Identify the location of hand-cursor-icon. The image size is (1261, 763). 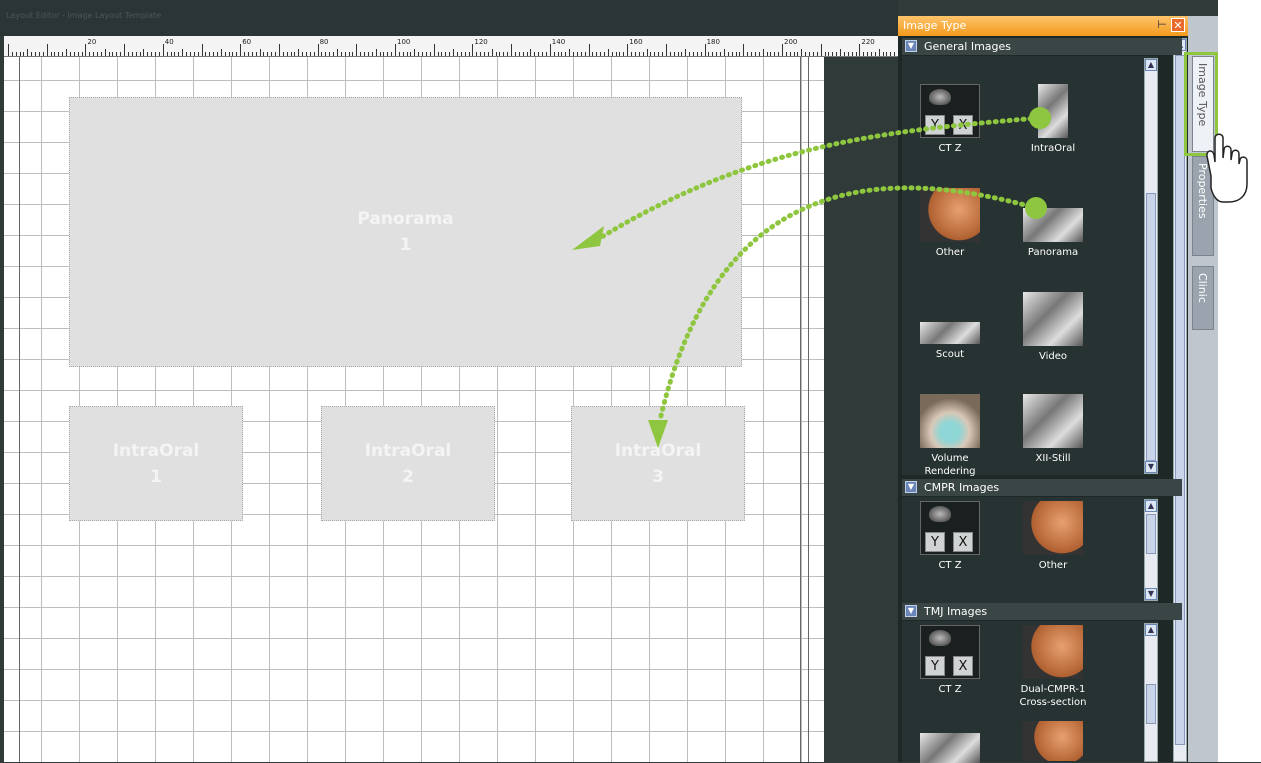
(1227, 168).